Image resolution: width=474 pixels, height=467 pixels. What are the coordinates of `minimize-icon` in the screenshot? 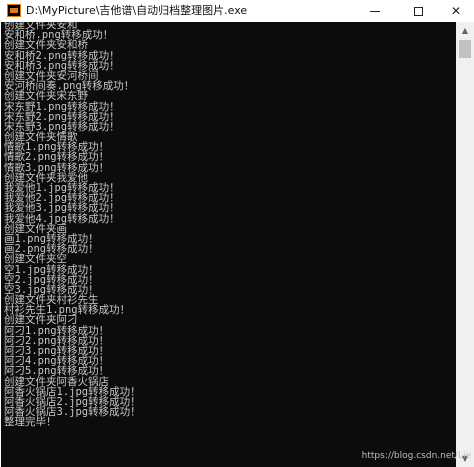 It's located at (375, 11).